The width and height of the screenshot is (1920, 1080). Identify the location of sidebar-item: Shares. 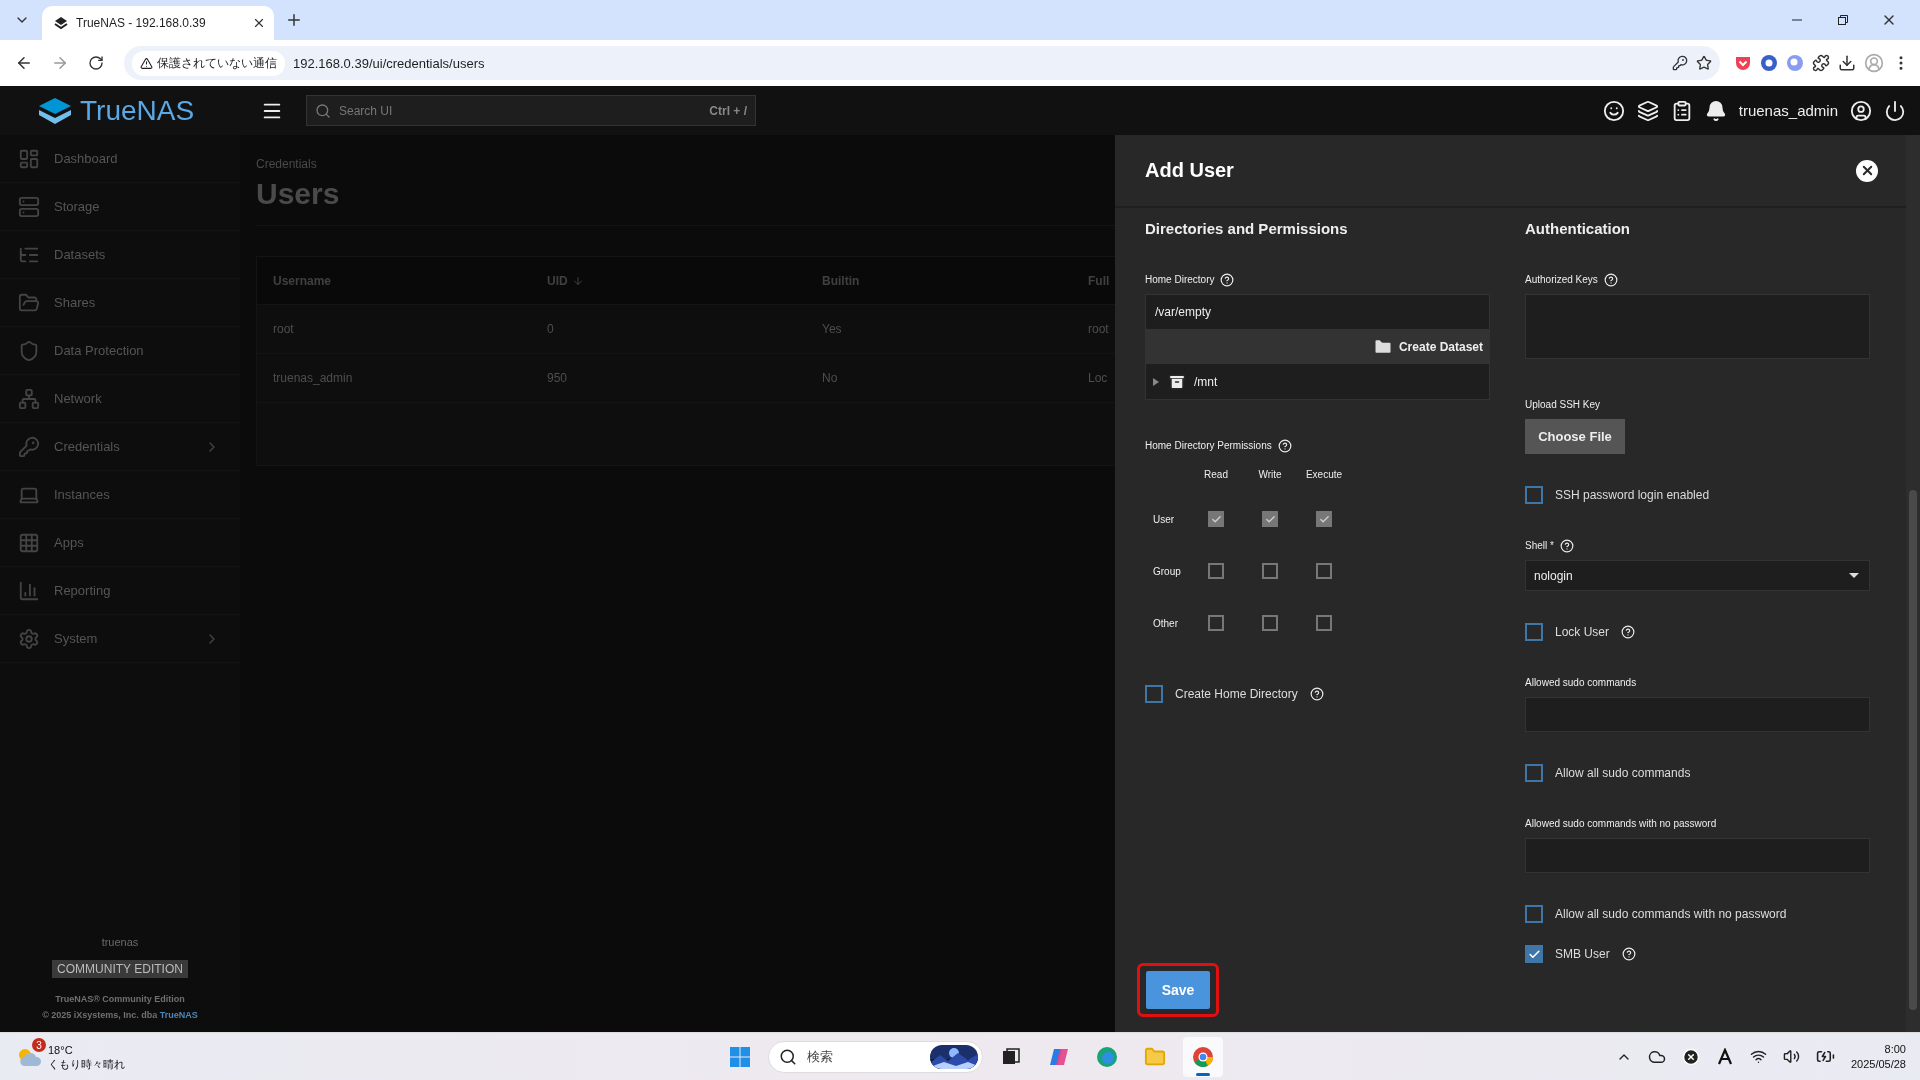
(120, 303).